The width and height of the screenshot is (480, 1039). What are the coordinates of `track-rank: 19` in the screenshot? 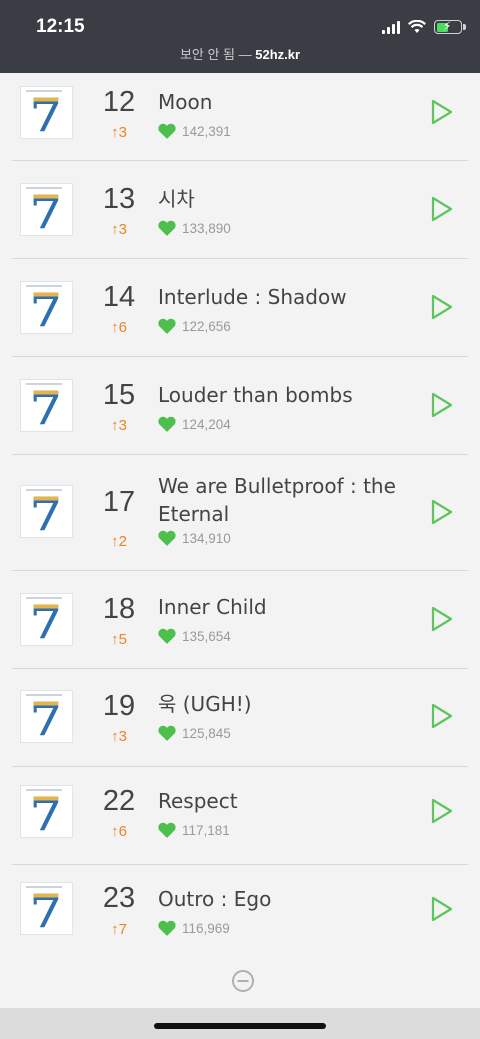 It's located at (119, 706).